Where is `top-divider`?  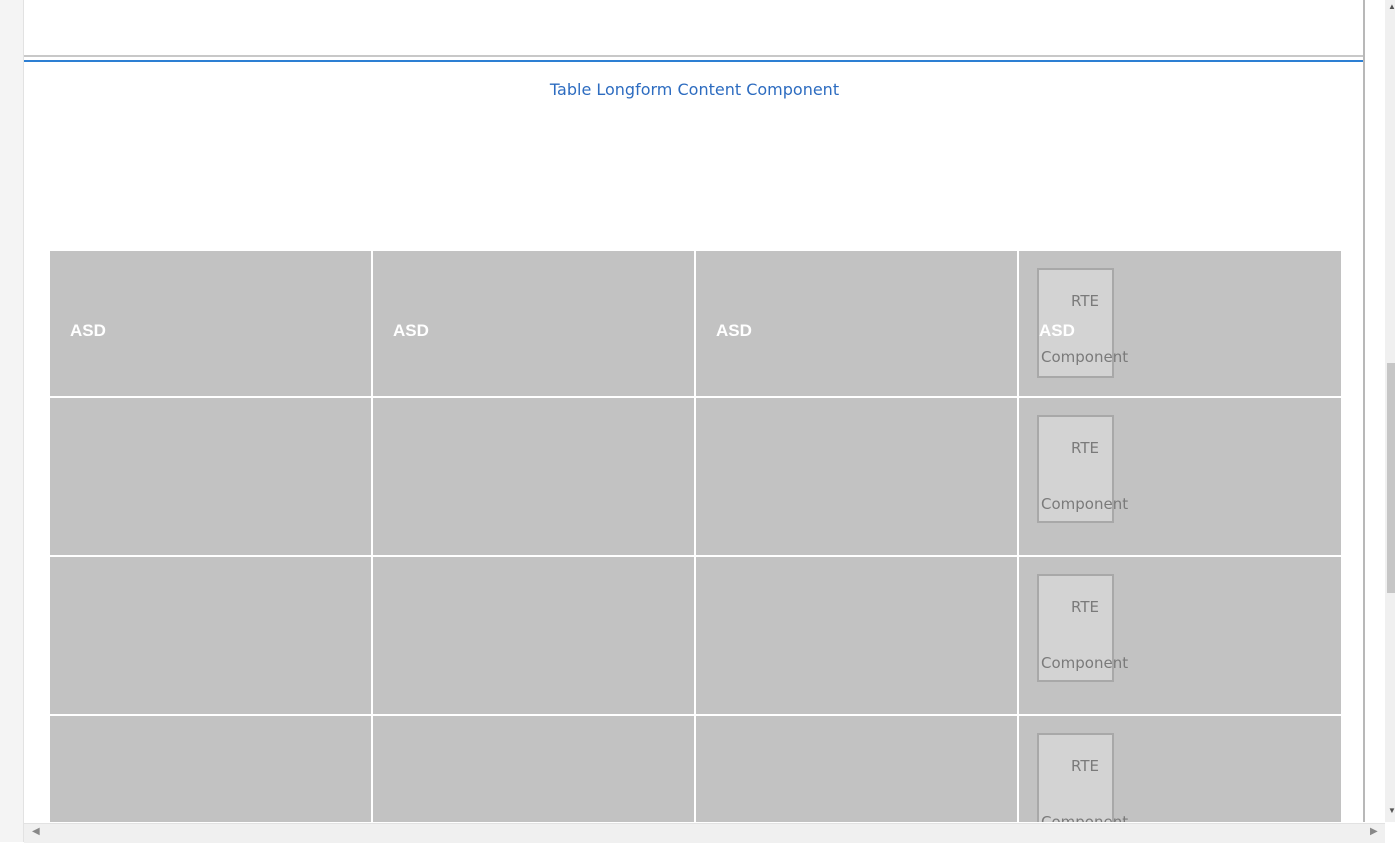
top-divider is located at coordinates (693, 56).